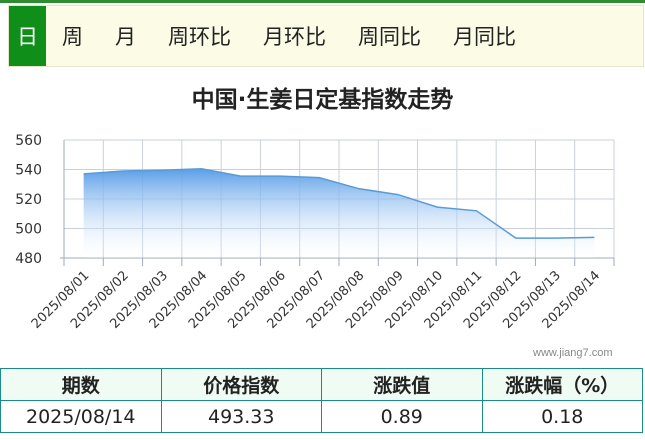 The width and height of the screenshot is (645, 440). I want to click on cell-price-index: 493.33, so click(241, 416).